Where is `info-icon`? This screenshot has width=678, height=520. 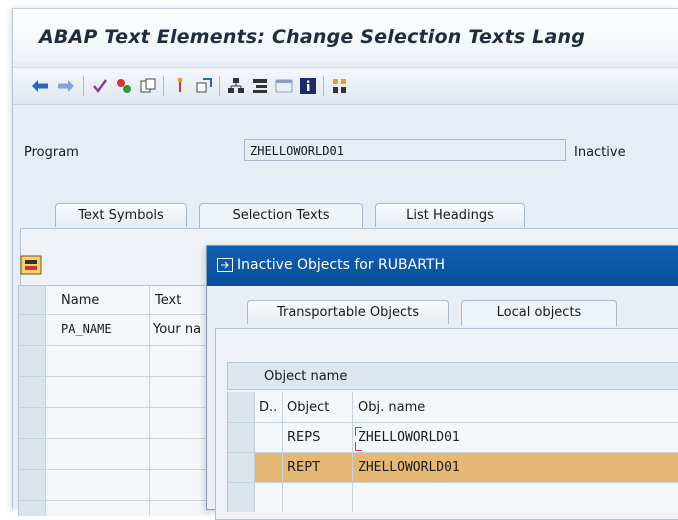
info-icon is located at coordinates (308, 86).